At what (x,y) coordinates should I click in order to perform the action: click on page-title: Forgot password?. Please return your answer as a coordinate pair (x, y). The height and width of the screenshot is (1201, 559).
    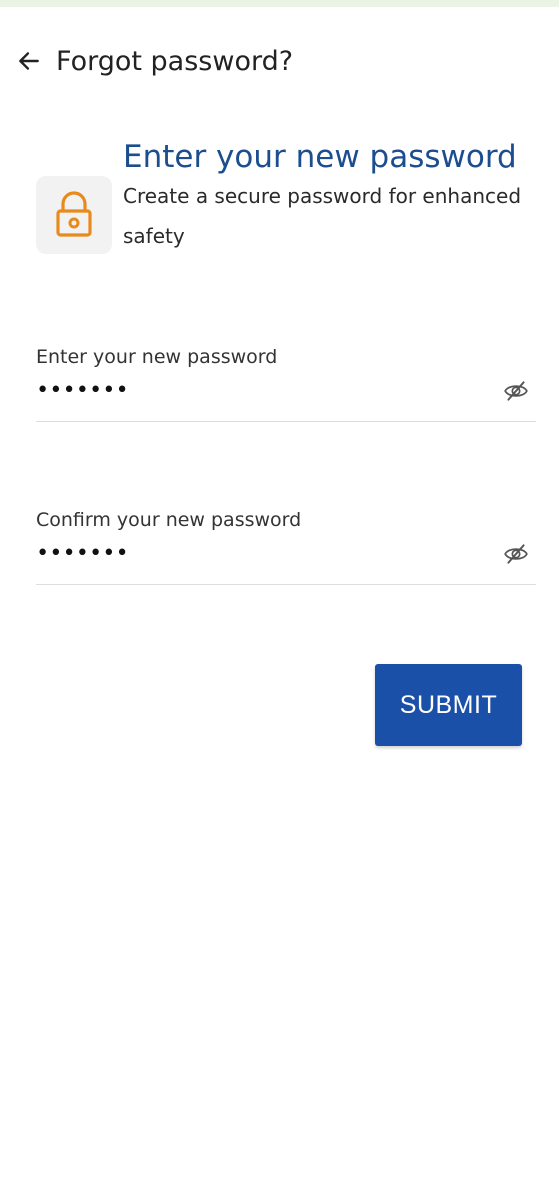
    Looking at the image, I should click on (175, 61).